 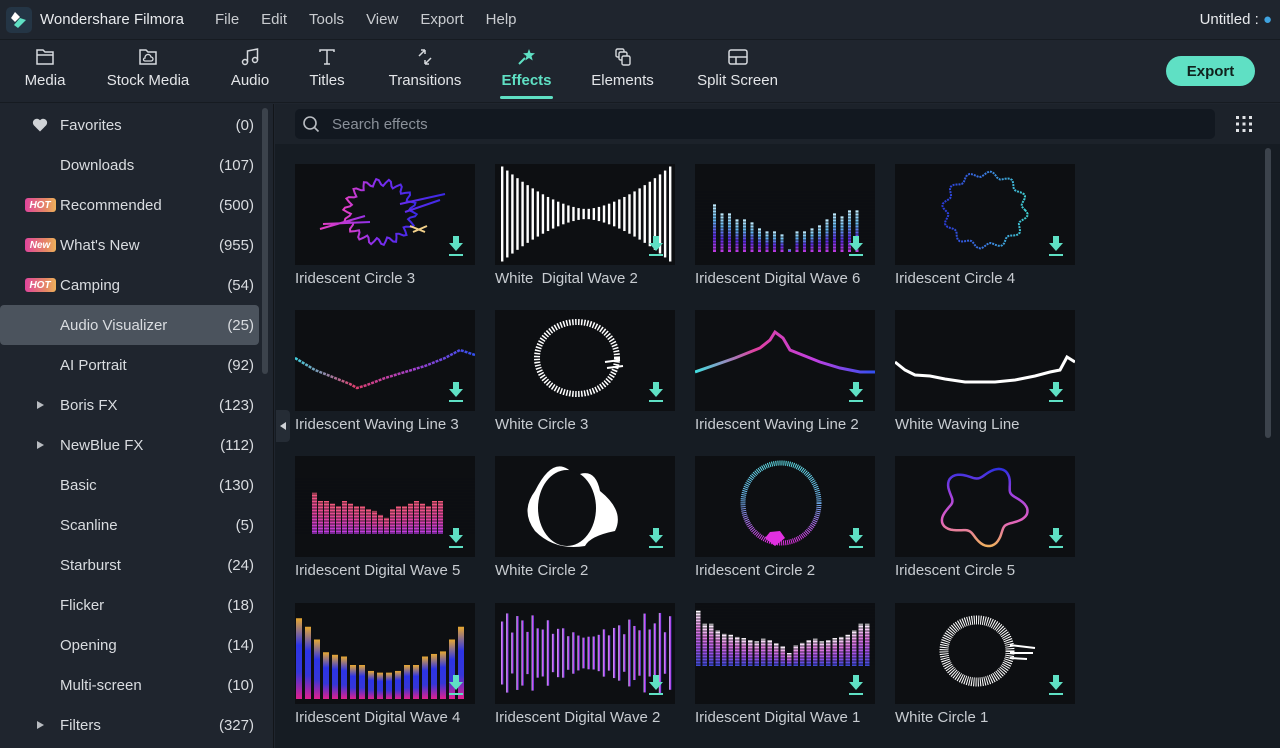 What do you see at coordinates (129, 445) in the screenshot?
I see `sidebar-item-newblue-fx: NewBlue FX (112)` at bounding box center [129, 445].